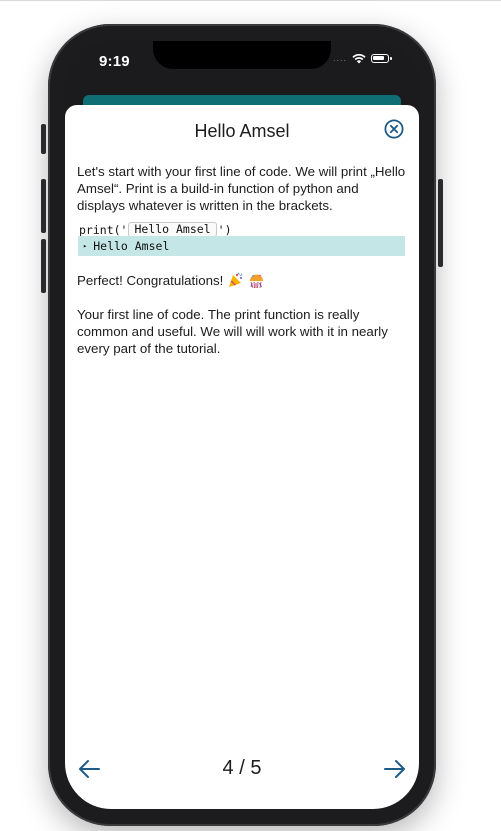 Image resolution: width=501 pixels, height=831 pixels. I want to click on praise-line: Perfect! Congratulations!, so click(243, 280).